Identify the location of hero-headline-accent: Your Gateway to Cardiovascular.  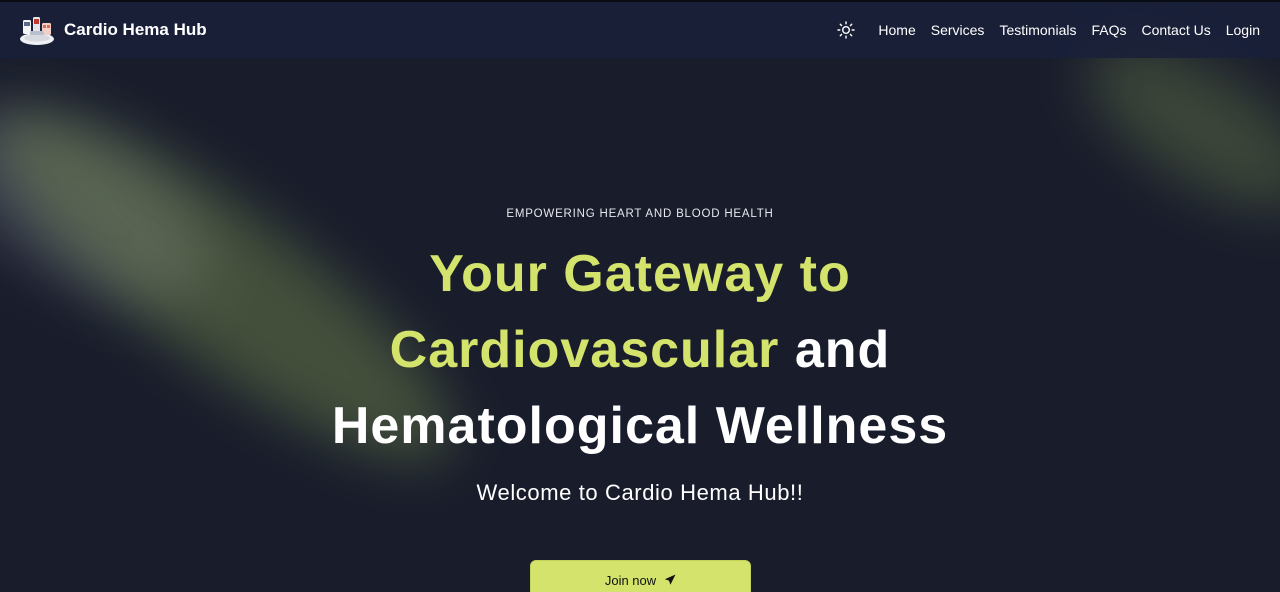
(620, 312).